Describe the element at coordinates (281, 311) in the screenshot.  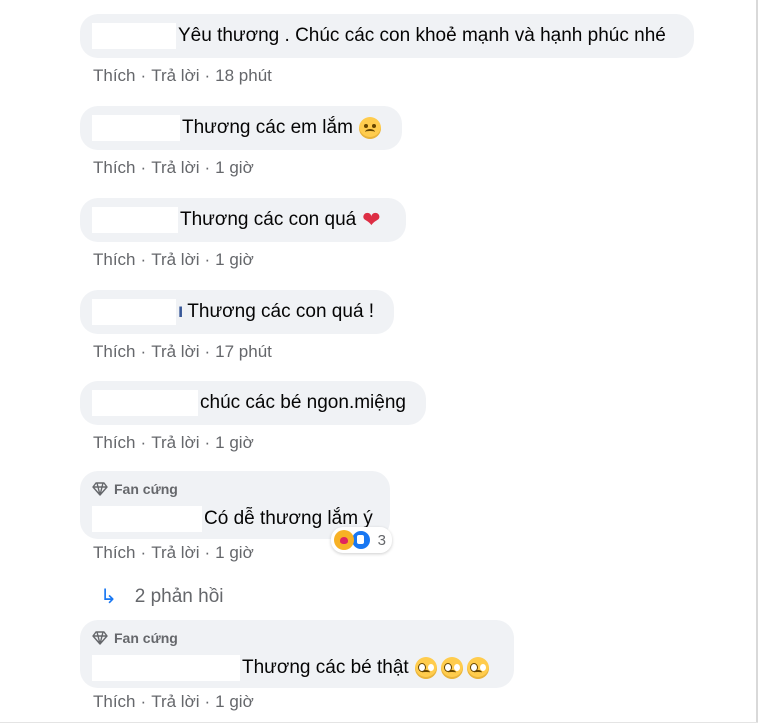
I see `comment-text: Thương các con quá !` at that location.